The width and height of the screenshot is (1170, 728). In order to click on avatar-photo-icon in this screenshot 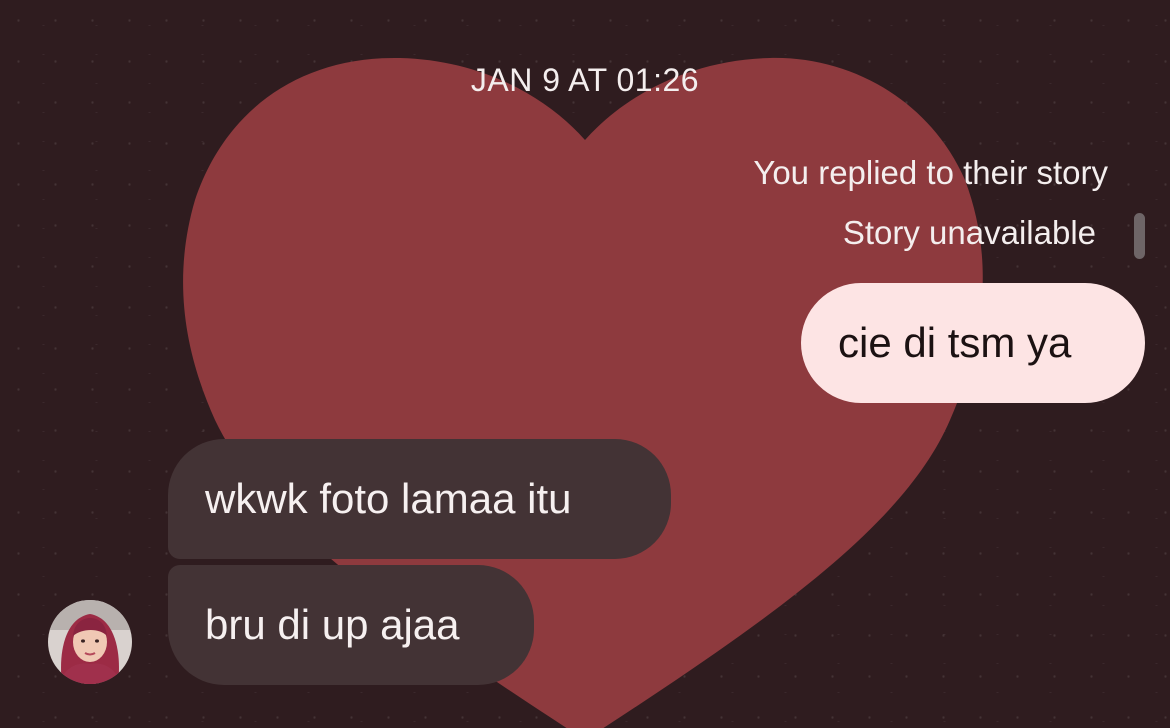, I will do `click(90, 642)`.